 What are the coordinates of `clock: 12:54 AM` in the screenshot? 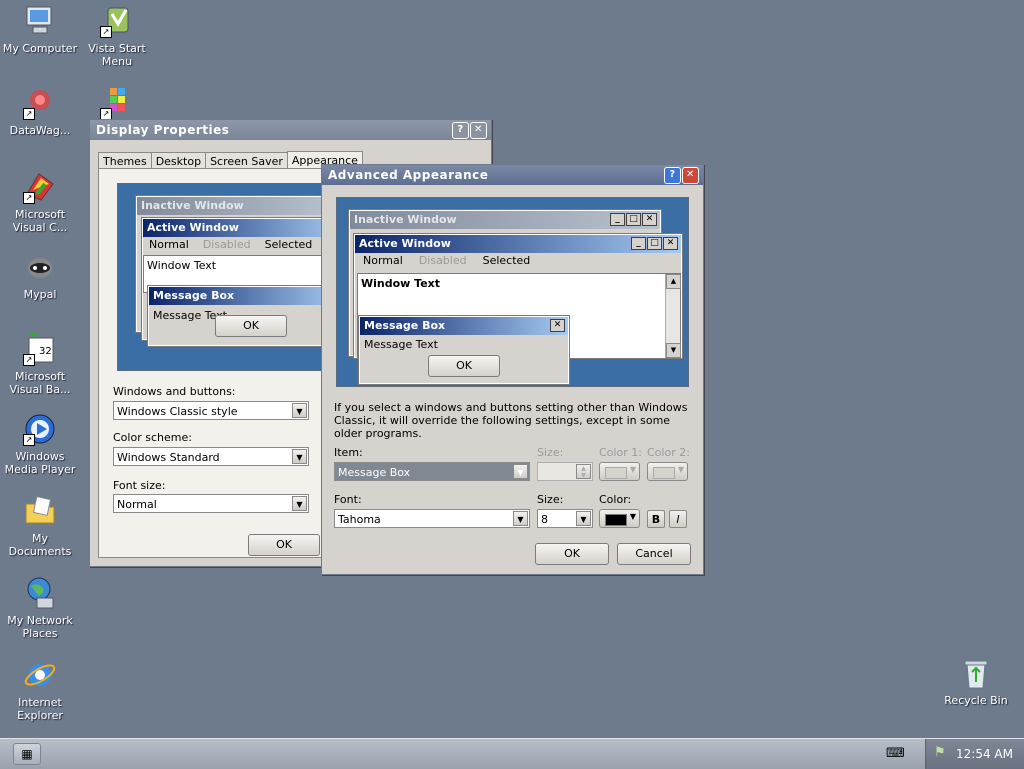 It's located at (984, 754).